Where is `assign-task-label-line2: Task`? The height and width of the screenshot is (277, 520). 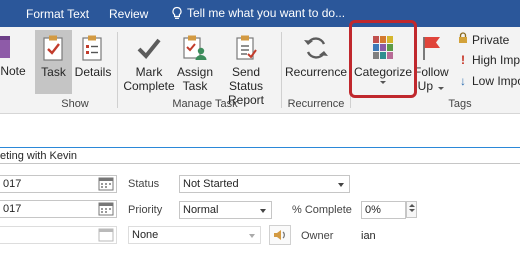 assign-task-label-line2: Task is located at coordinates (195, 86).